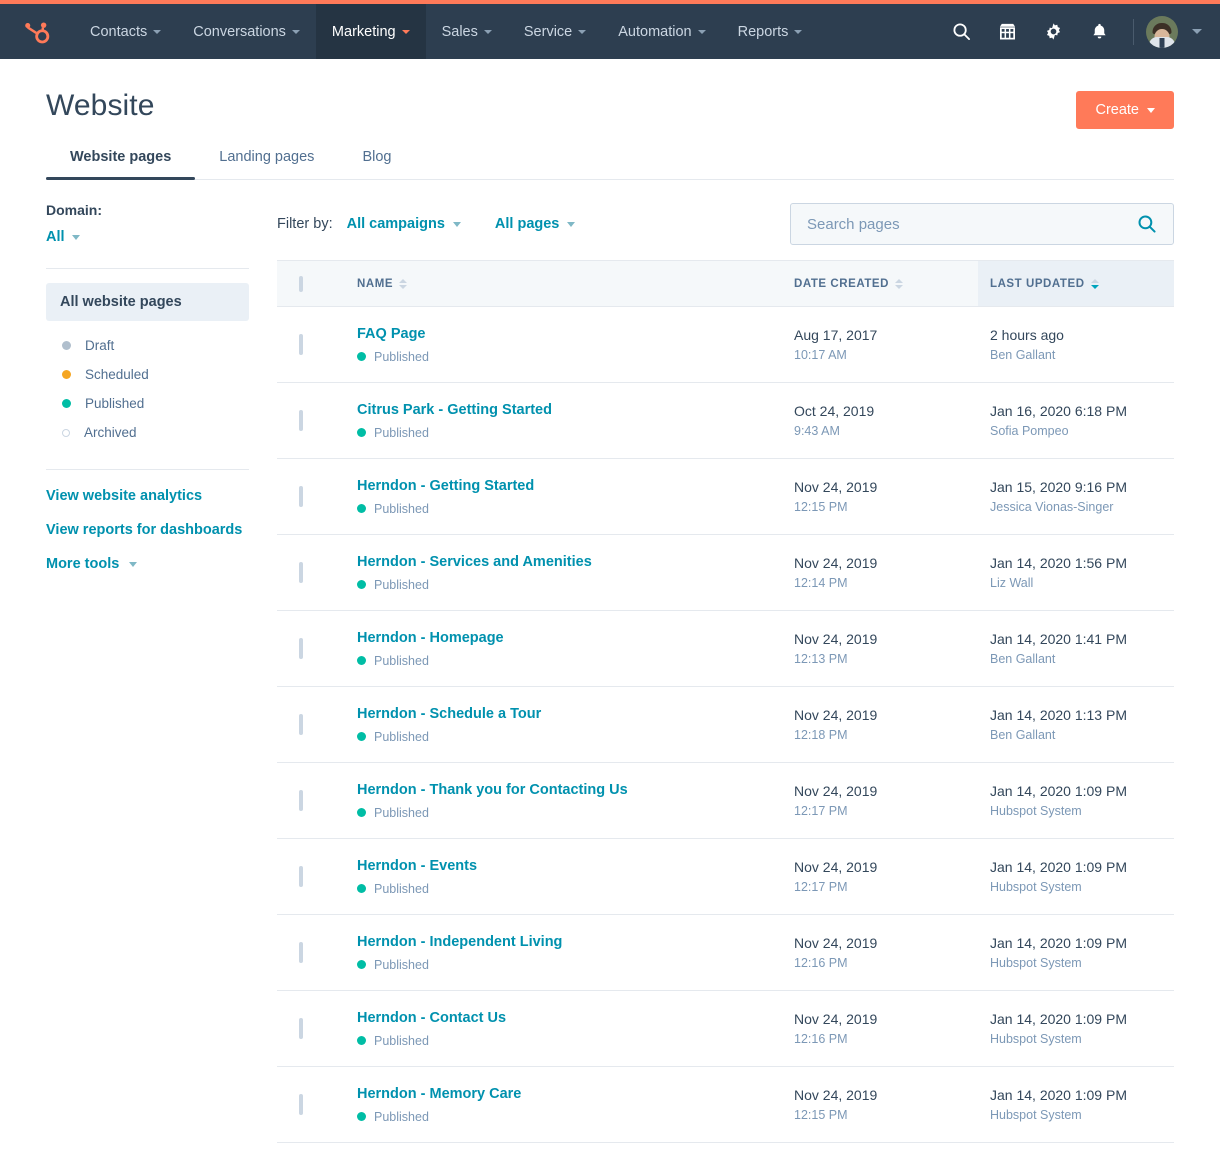 The height and width of the screenshot is (1150, 1220). Describe the element at coordinates (37, 31) in the screenshot. I see `hubspot-logo` at that location.